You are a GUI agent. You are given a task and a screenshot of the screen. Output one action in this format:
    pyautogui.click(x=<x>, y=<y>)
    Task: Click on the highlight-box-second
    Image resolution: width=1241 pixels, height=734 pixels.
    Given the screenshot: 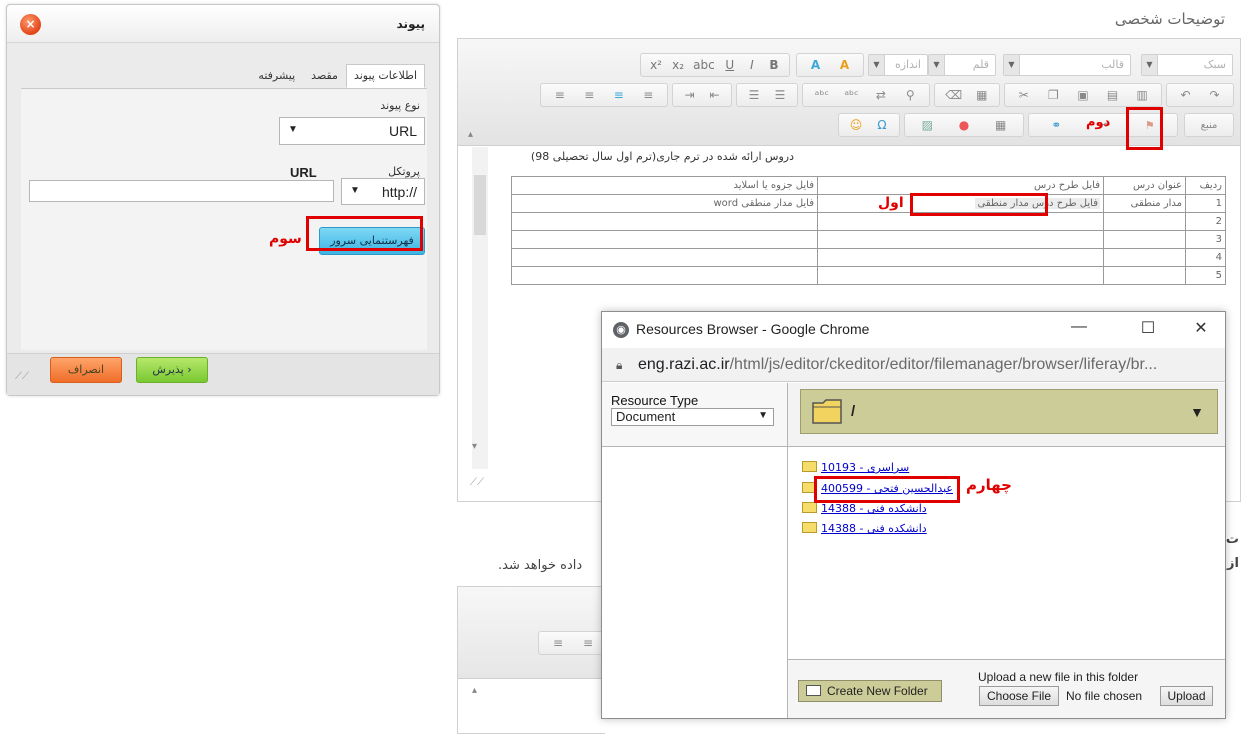 What is the action you would take?
    pyautogui.click(x=1144, y=128)
    